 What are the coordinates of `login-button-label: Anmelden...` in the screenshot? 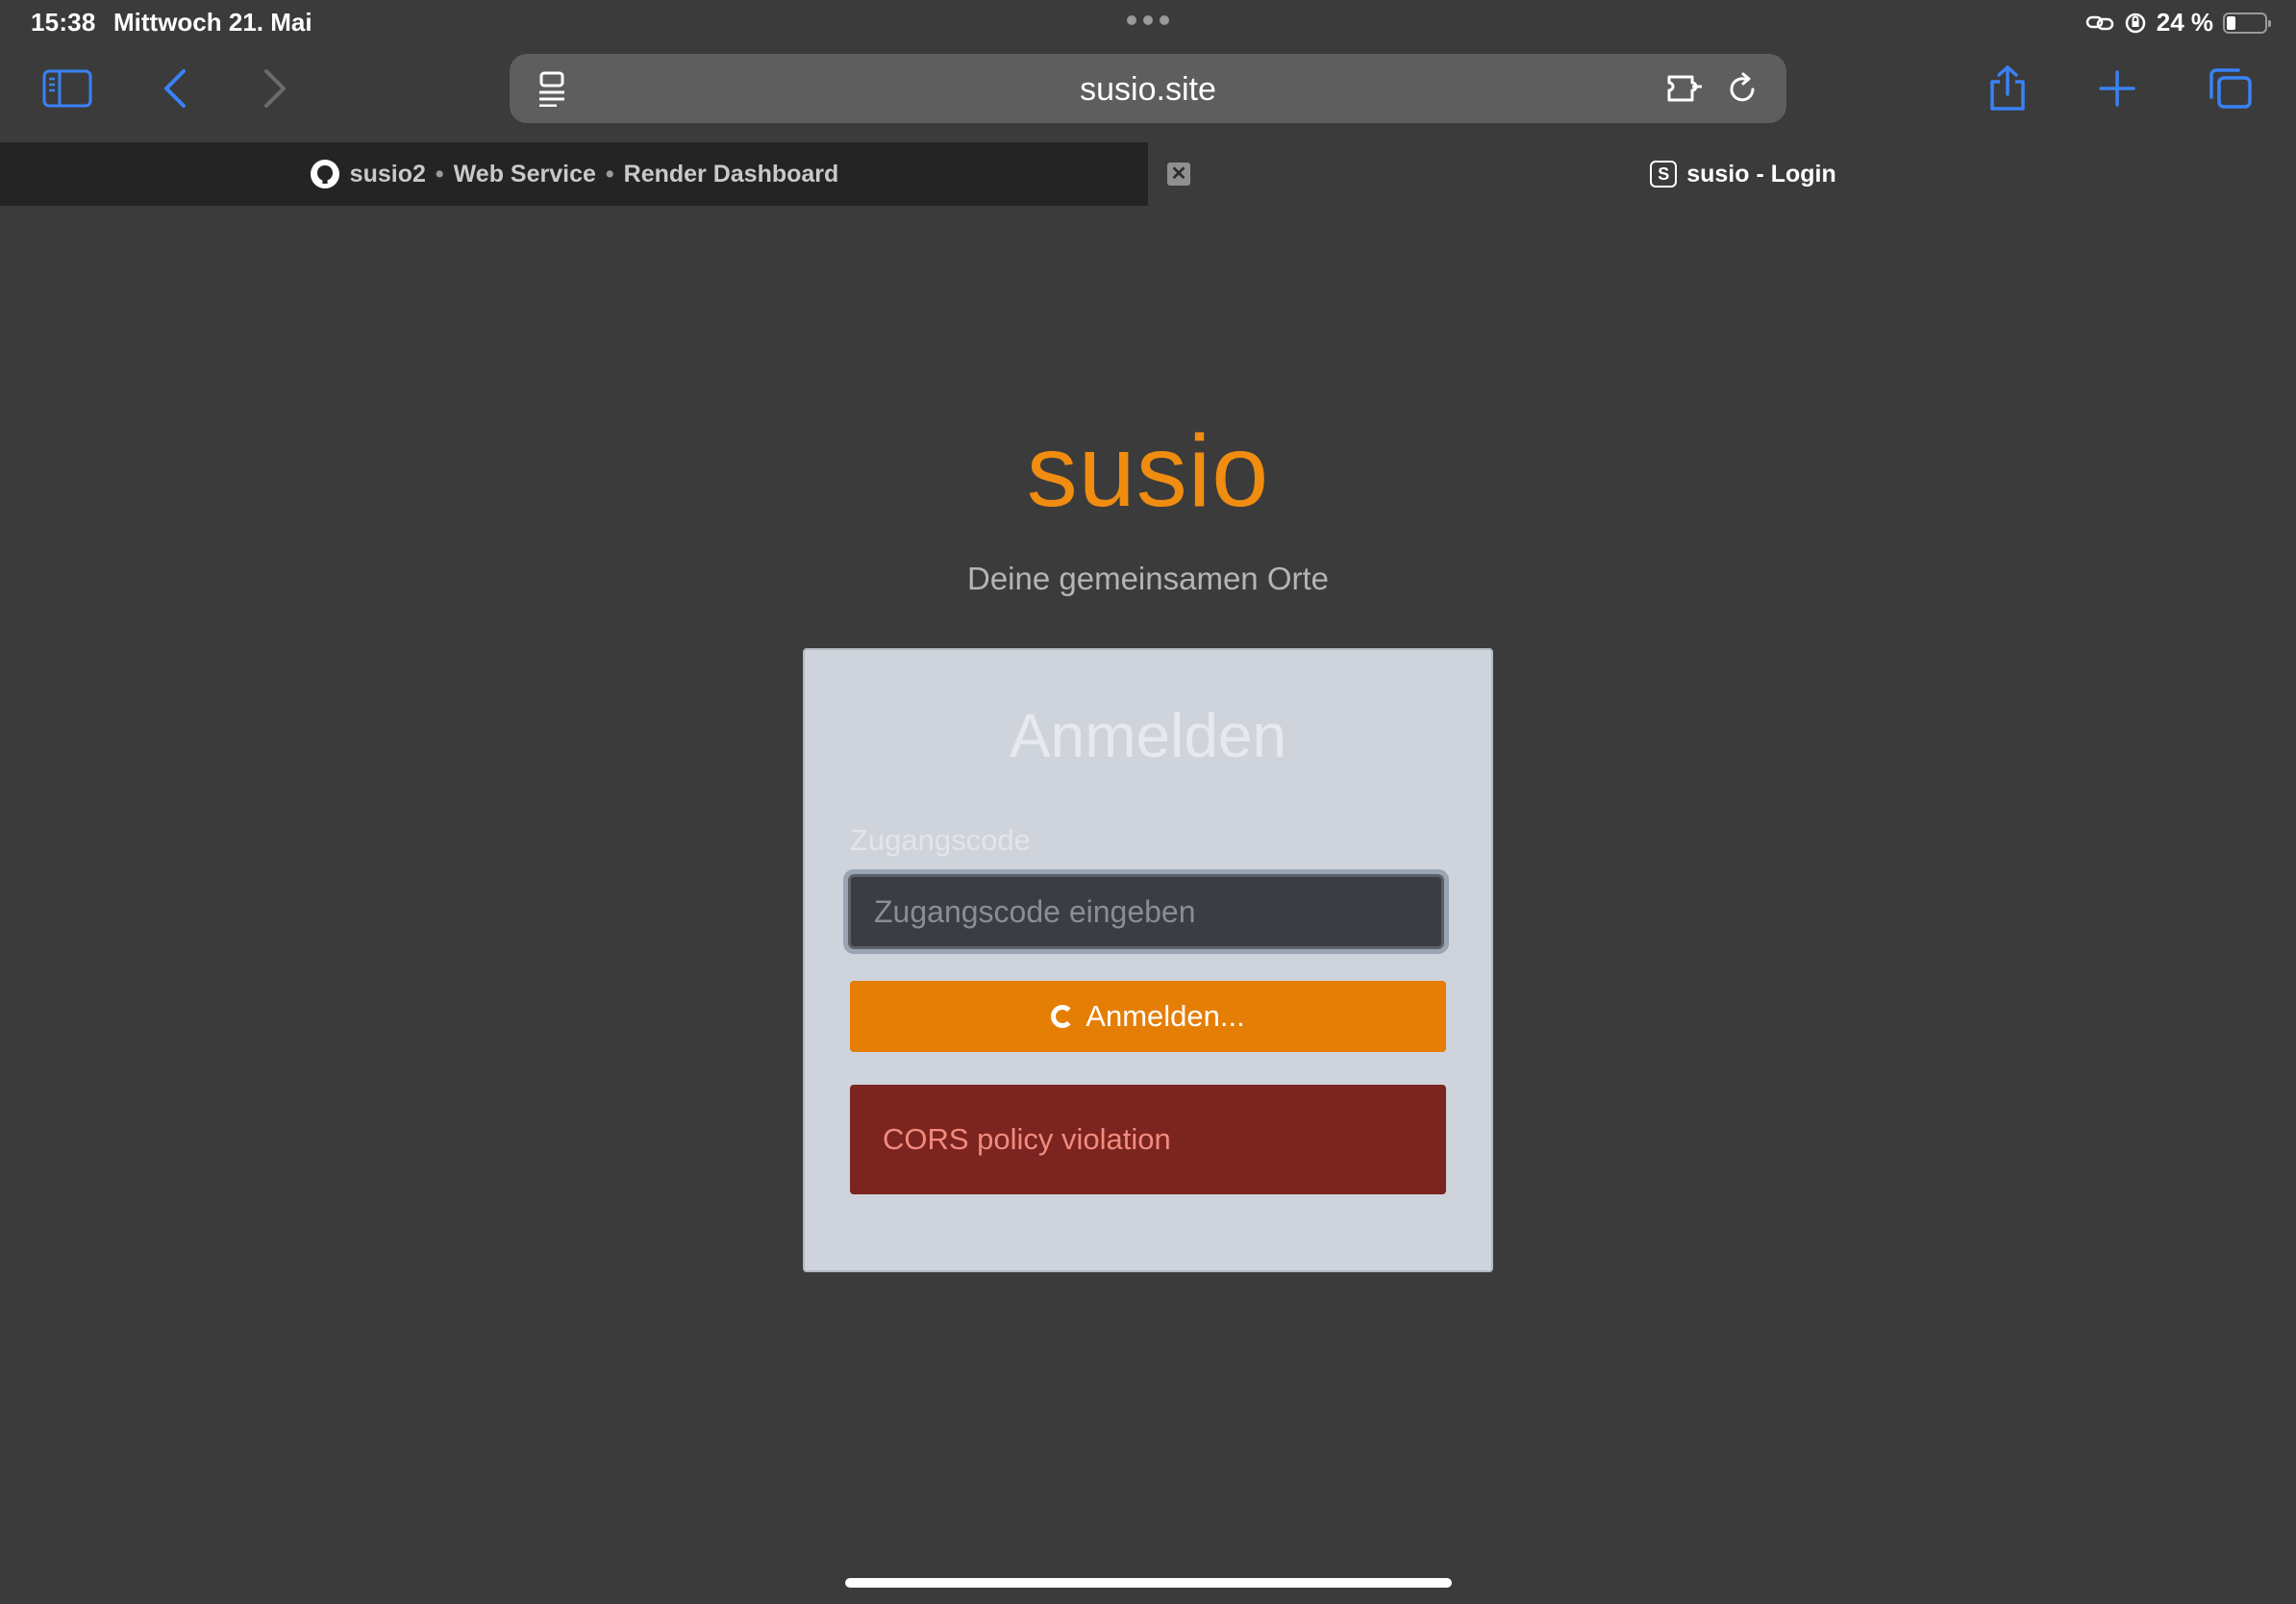 It's located at (1165, 1016).